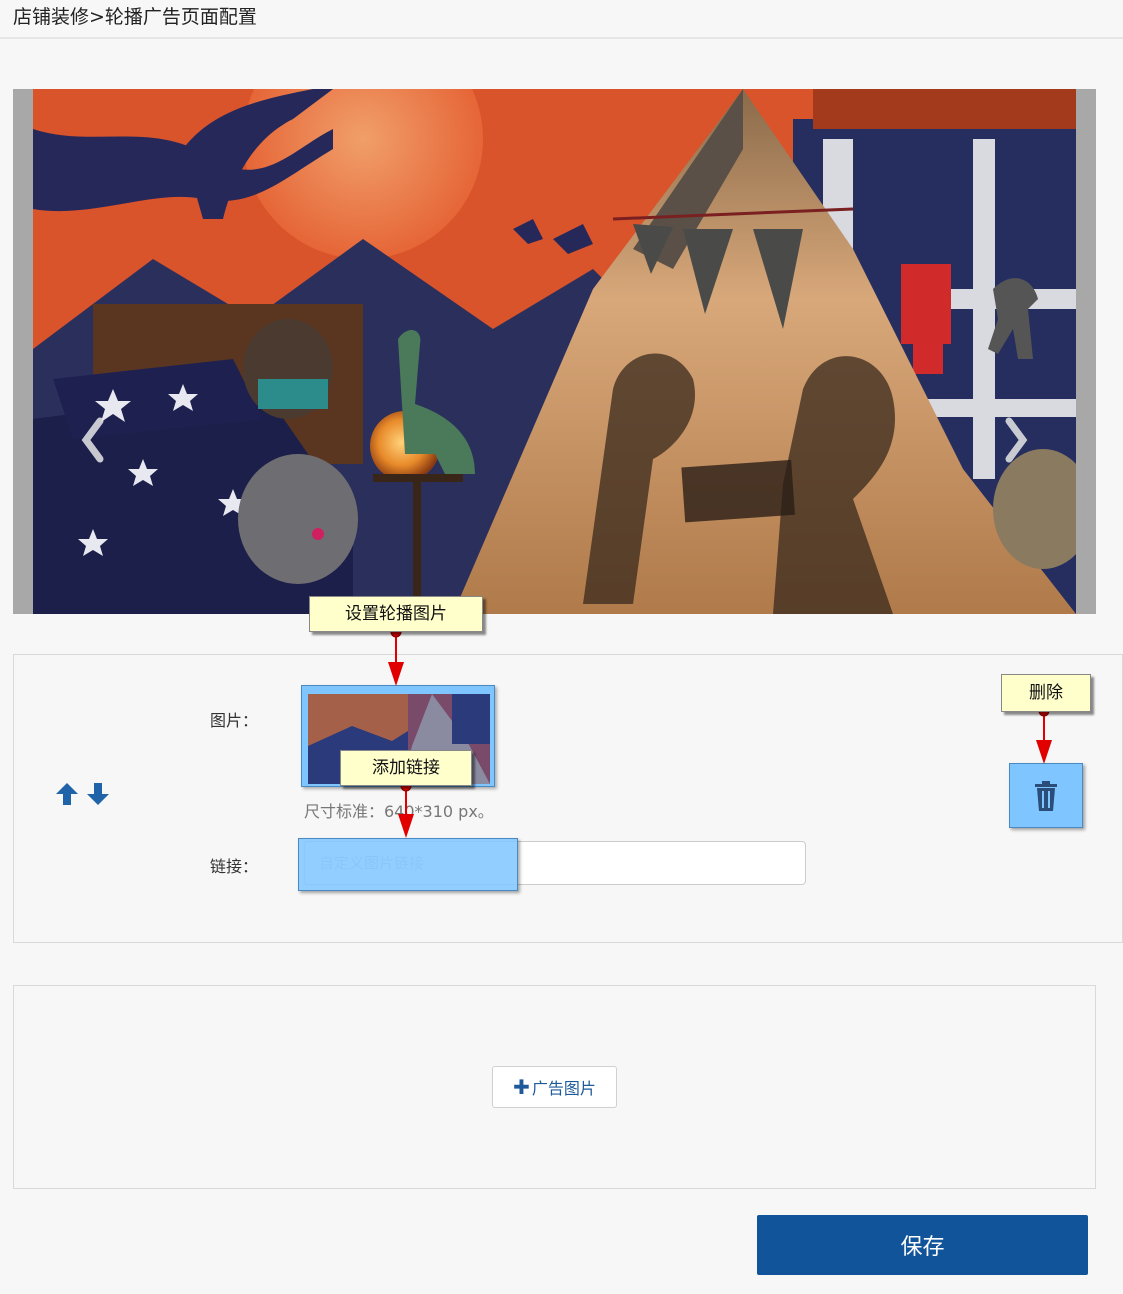 This screenshot has width=1123, height=1294. I want to click on top-bar: 店铺装修>轮播广告页面配置, so click(561, 19).